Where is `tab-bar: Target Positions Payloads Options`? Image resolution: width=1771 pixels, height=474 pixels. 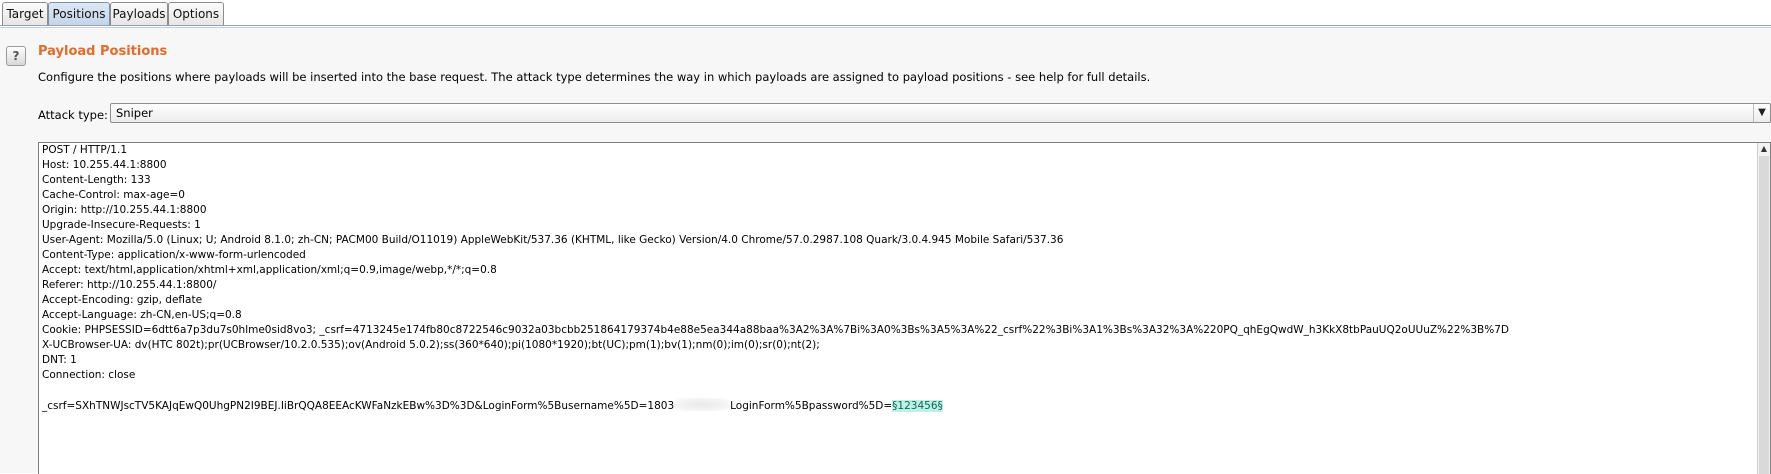
tab-bar: Target Positions Payloads Options is located at coordinates (885, 14).